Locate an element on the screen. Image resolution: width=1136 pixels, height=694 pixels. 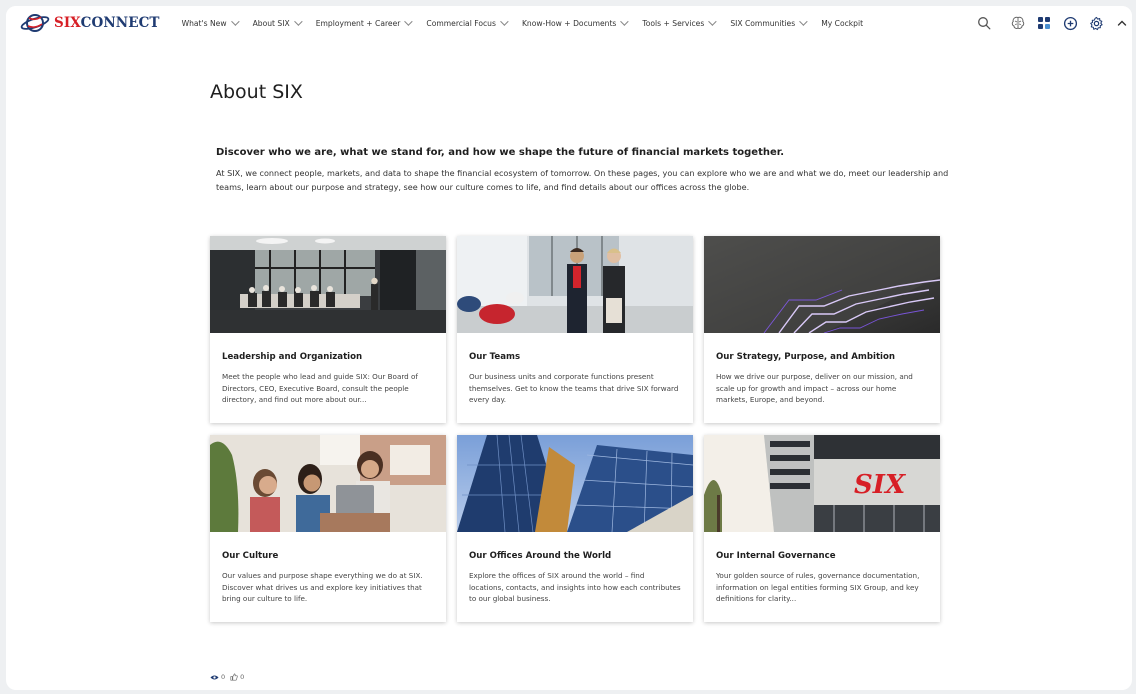
nav-item-commercial-focus: Commercial Focus is located at coordinates (467, 22).